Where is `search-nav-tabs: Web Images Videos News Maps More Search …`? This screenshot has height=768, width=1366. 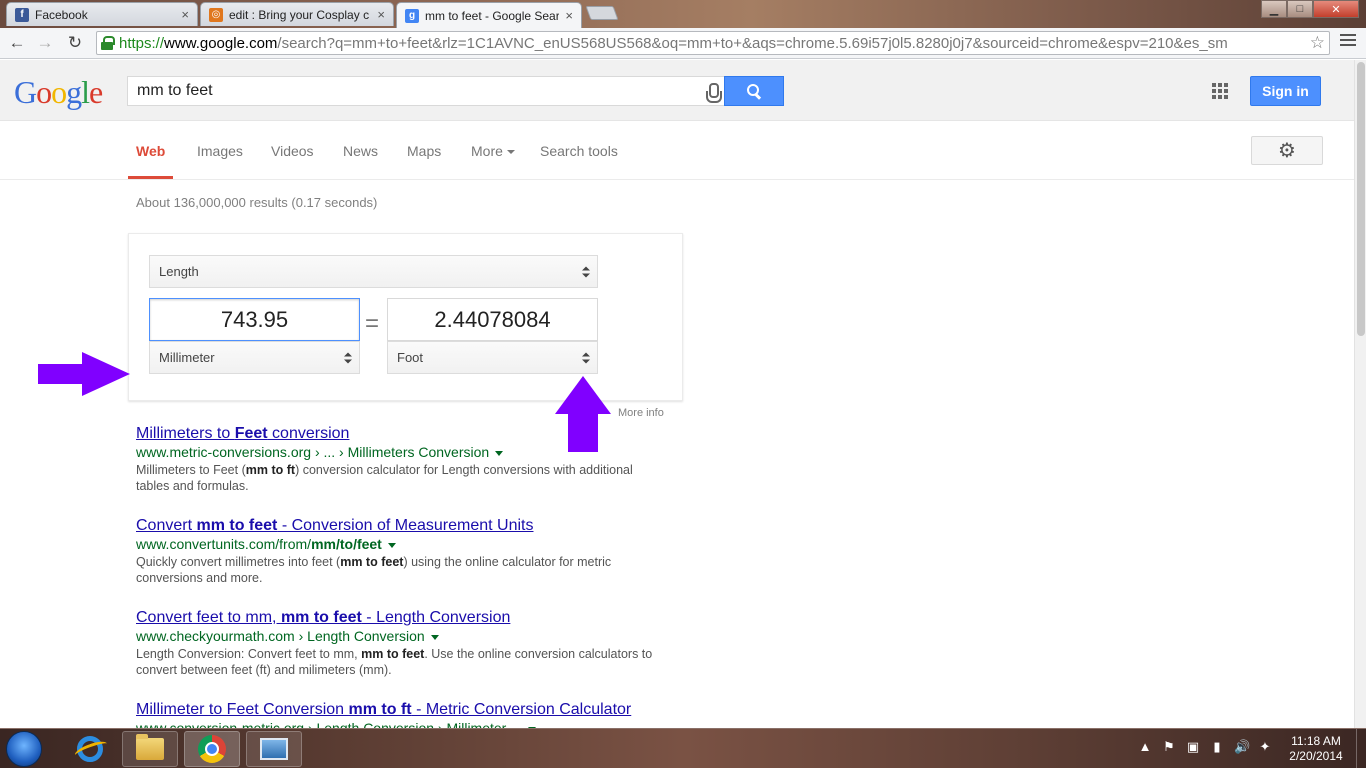 search-nav-tabs: Web Images Videos News Maps More Search … is located at coordinates (677, 150).